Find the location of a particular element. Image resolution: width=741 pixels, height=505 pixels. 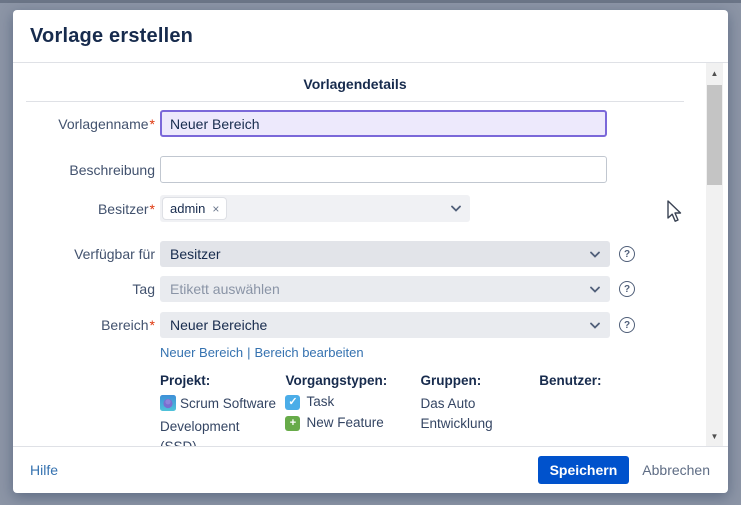

save-button: Speichern is located at coordinates (583, 469).